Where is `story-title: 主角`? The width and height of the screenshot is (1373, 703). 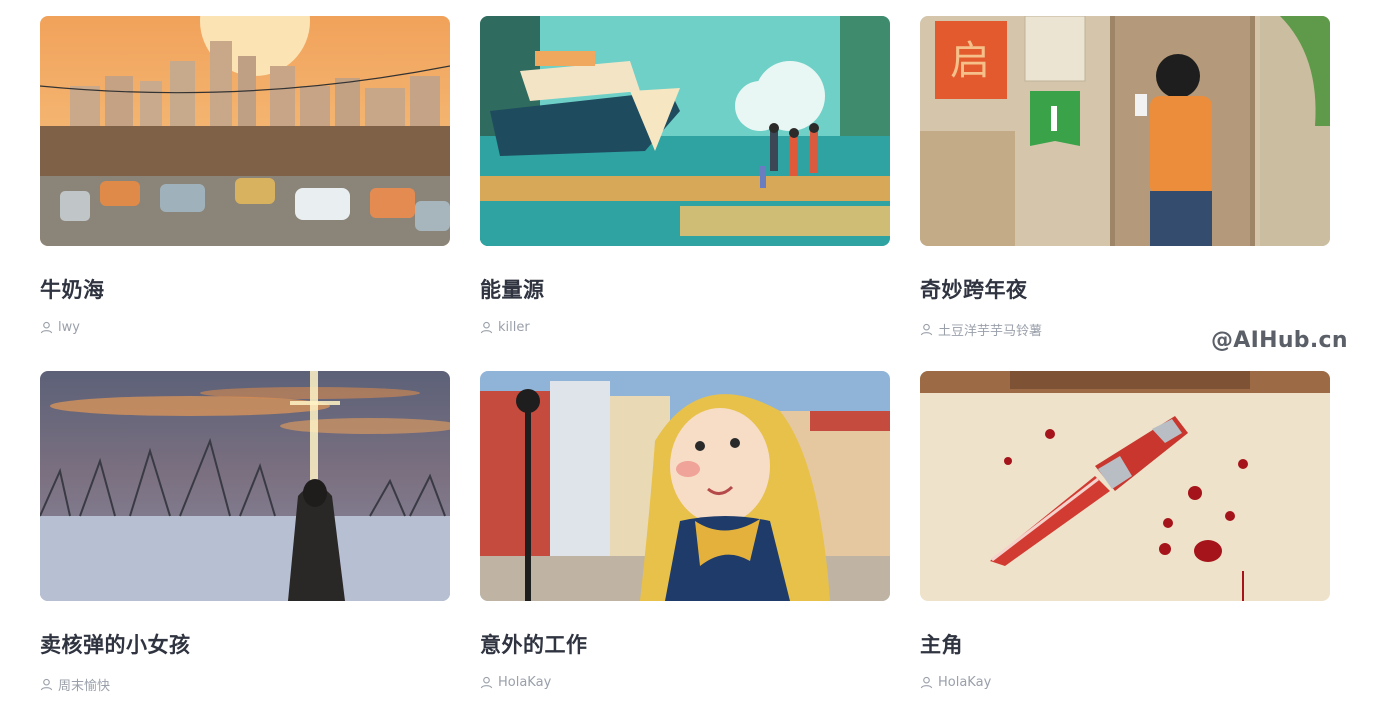
story-title: 主角 is located at coordinates (941, 644).